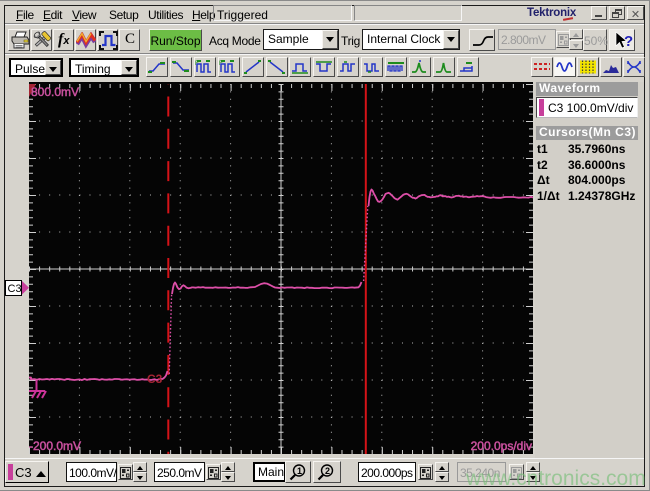 The image size is (650, 491). I want to click on svg-text: 200.0ps/div, so click(501, 446).